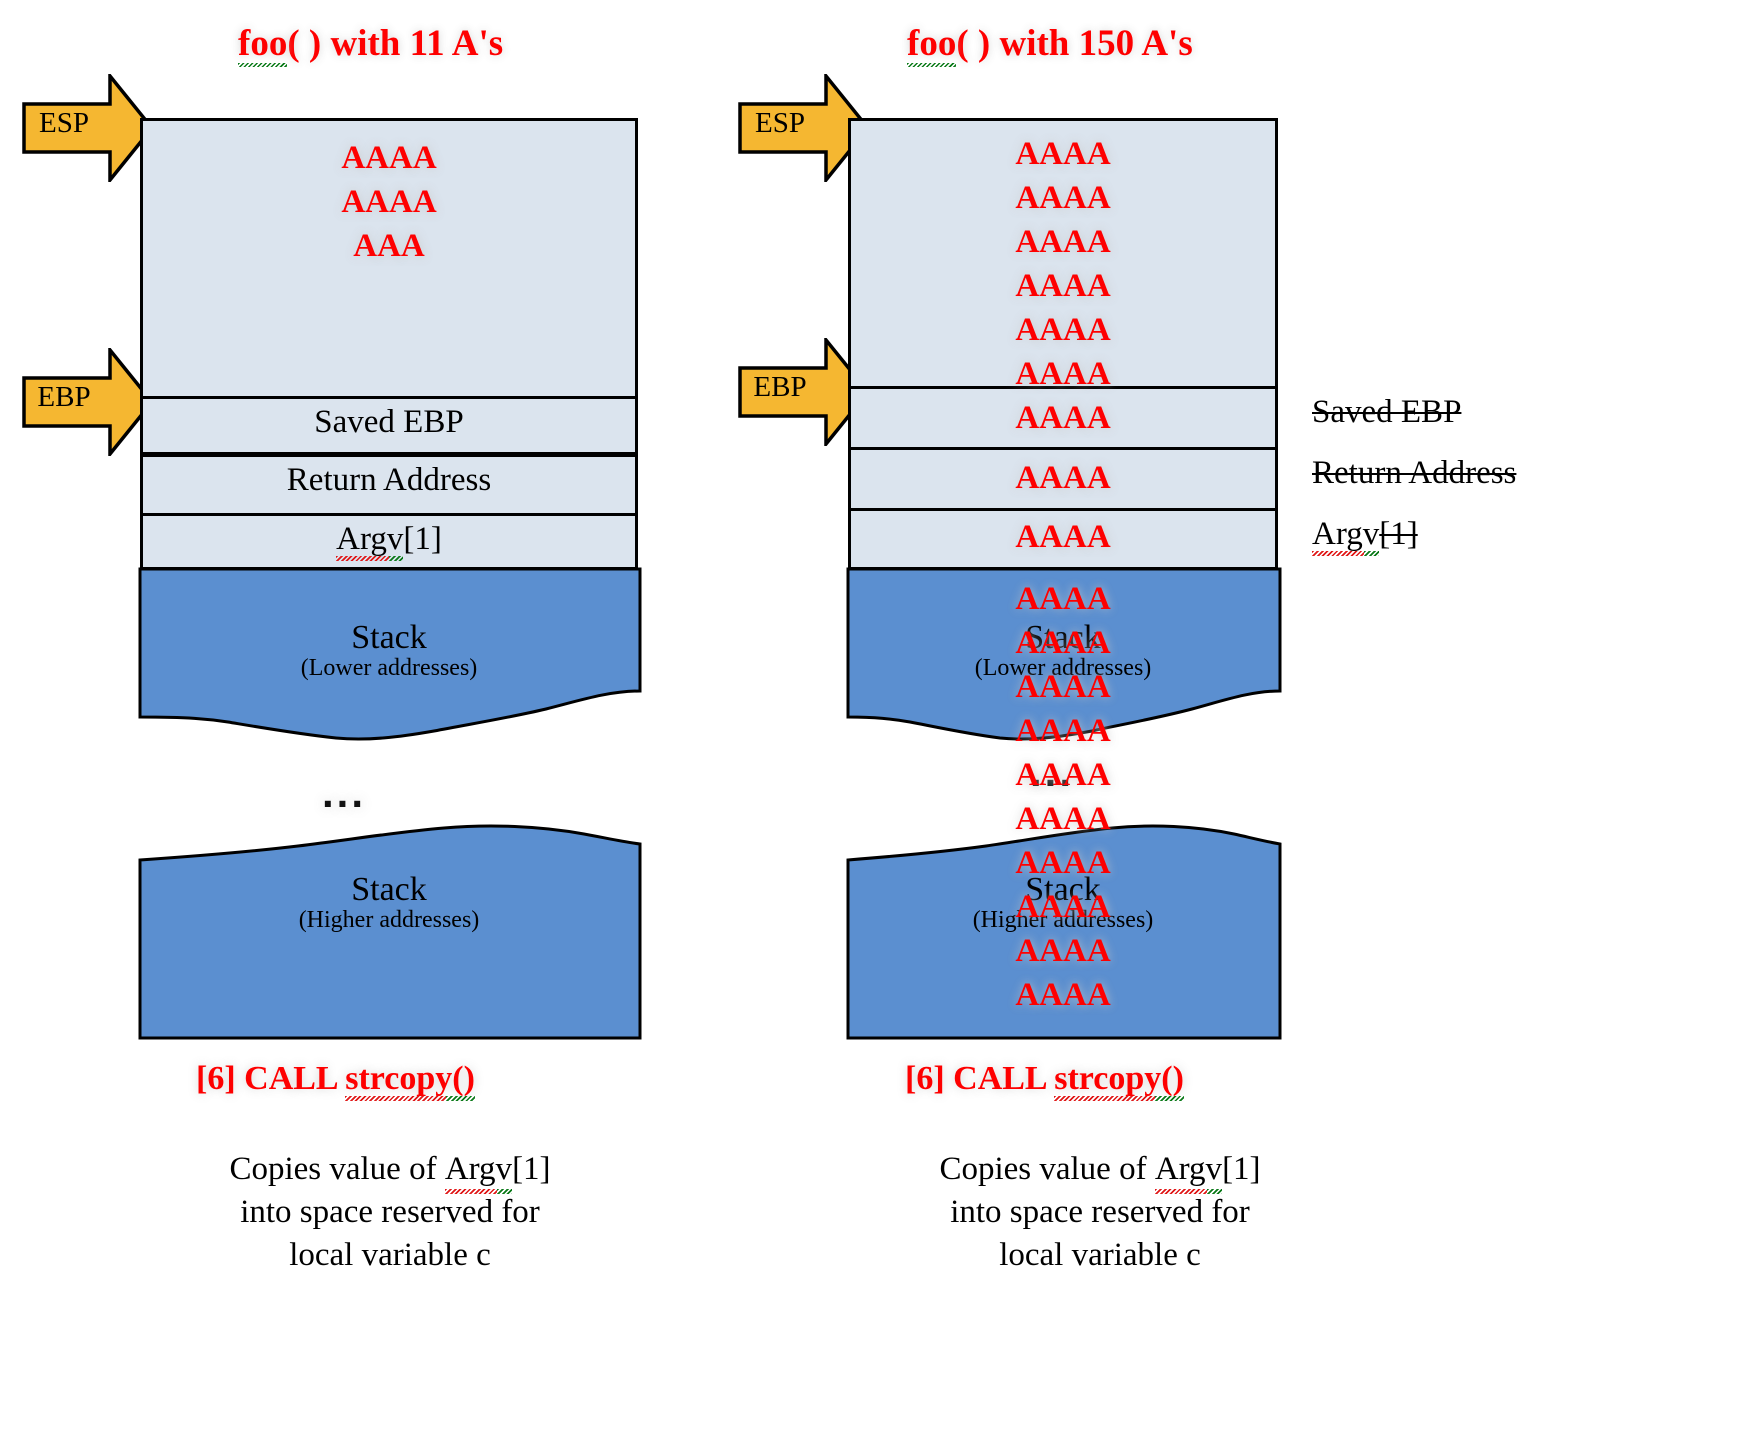 This screenshot has height=1450, width=1754. What do you see at coordinates (390, 1254) in the screenshot?
I see `caption-body-line3-left: local variable c` at bounding box center [390, 1254].